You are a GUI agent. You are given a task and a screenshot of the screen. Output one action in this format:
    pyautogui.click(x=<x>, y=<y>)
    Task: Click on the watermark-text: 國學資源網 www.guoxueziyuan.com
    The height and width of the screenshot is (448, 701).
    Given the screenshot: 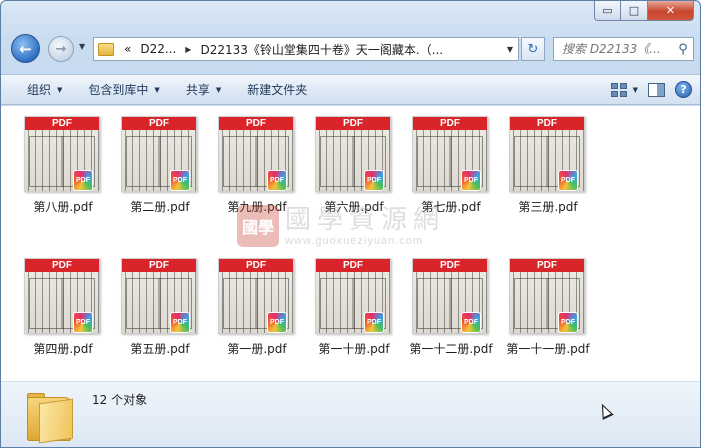 What is the action you would take?
    pyautogui.click(x=365, y=226)
    